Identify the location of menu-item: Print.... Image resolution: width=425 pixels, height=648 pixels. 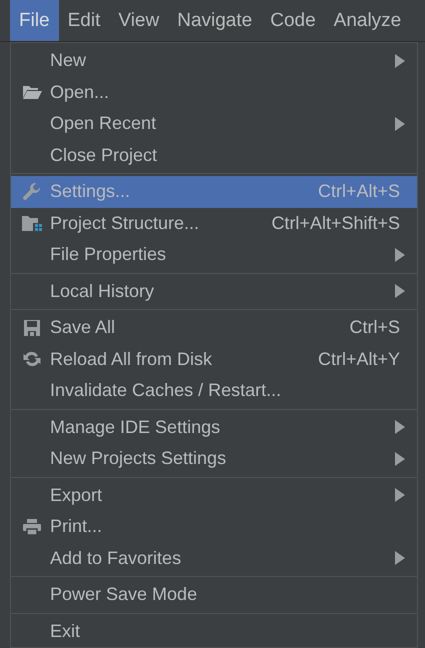
(214, 526).